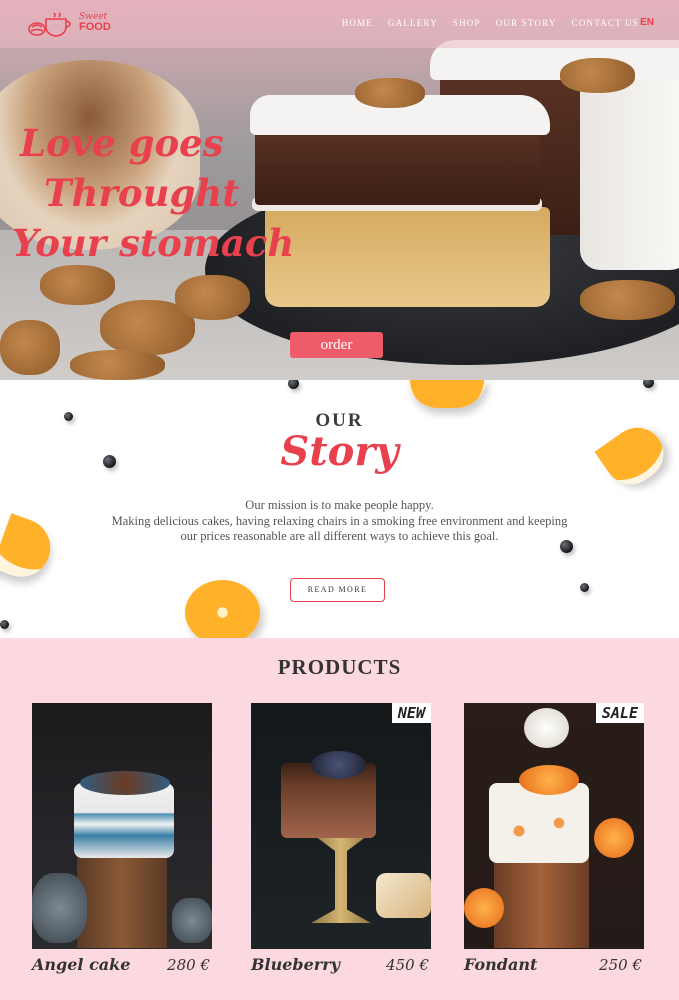 This screenshot has width=679, height=1000. I want to click on order-button: order, so click(336, 345).